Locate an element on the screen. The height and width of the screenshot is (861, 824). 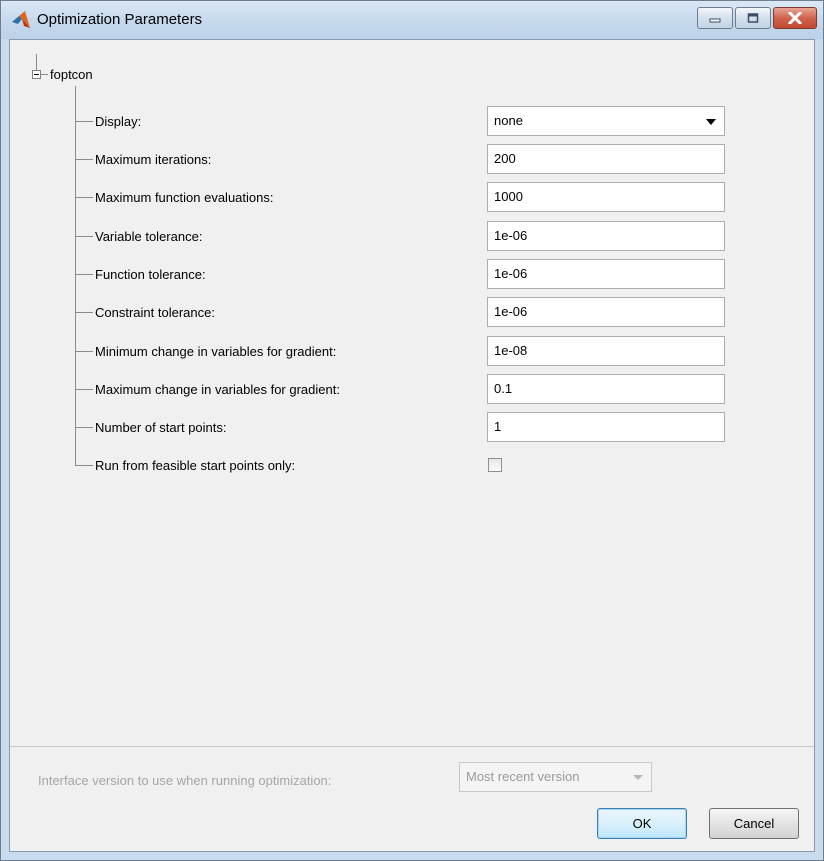
feasible-start-points-label: Run from feasible start points only: is located at coordinates (195, 465).